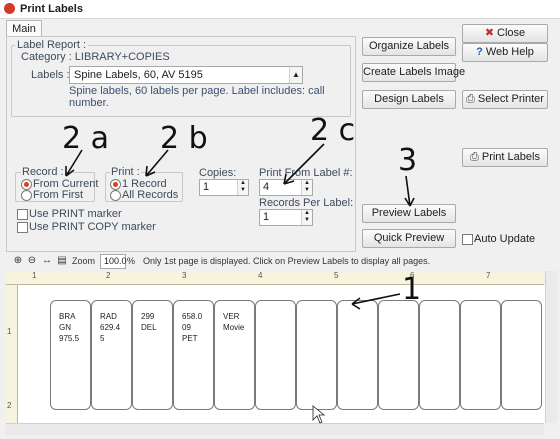  I want to click on arrow-2c, so click(304, 164).